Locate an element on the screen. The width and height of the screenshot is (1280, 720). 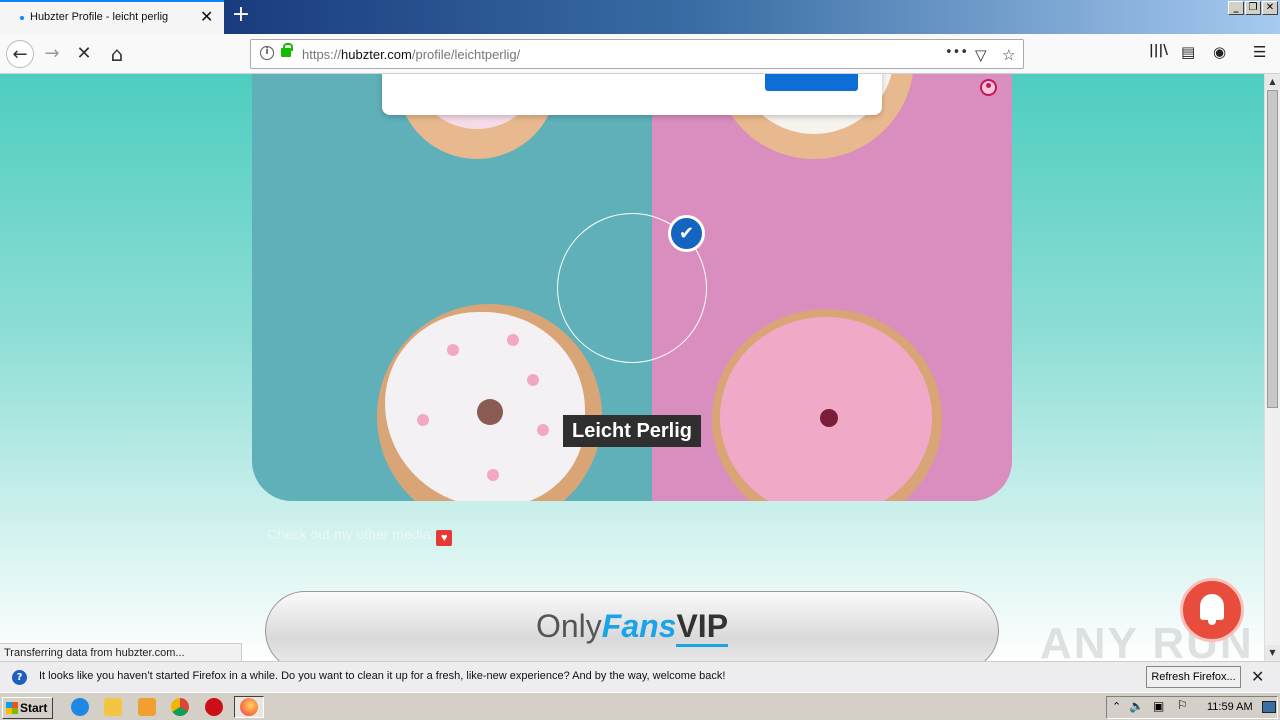
tab-close-icon: ✕ is located at coordinates (206, 17).